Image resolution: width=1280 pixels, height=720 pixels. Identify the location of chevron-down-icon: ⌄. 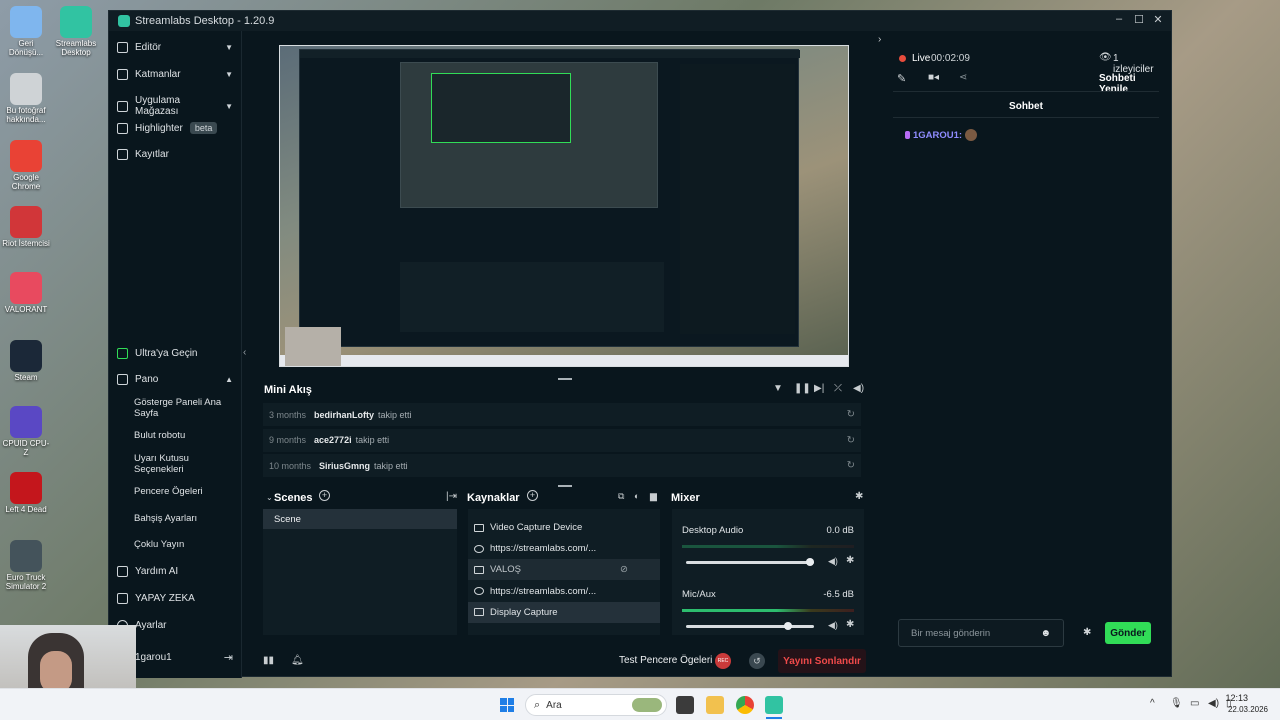
(269, 497).